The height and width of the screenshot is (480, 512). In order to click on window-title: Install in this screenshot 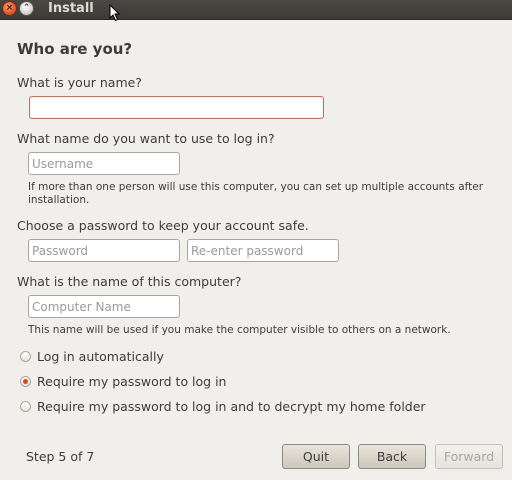, I will do `click(71, 8)`.